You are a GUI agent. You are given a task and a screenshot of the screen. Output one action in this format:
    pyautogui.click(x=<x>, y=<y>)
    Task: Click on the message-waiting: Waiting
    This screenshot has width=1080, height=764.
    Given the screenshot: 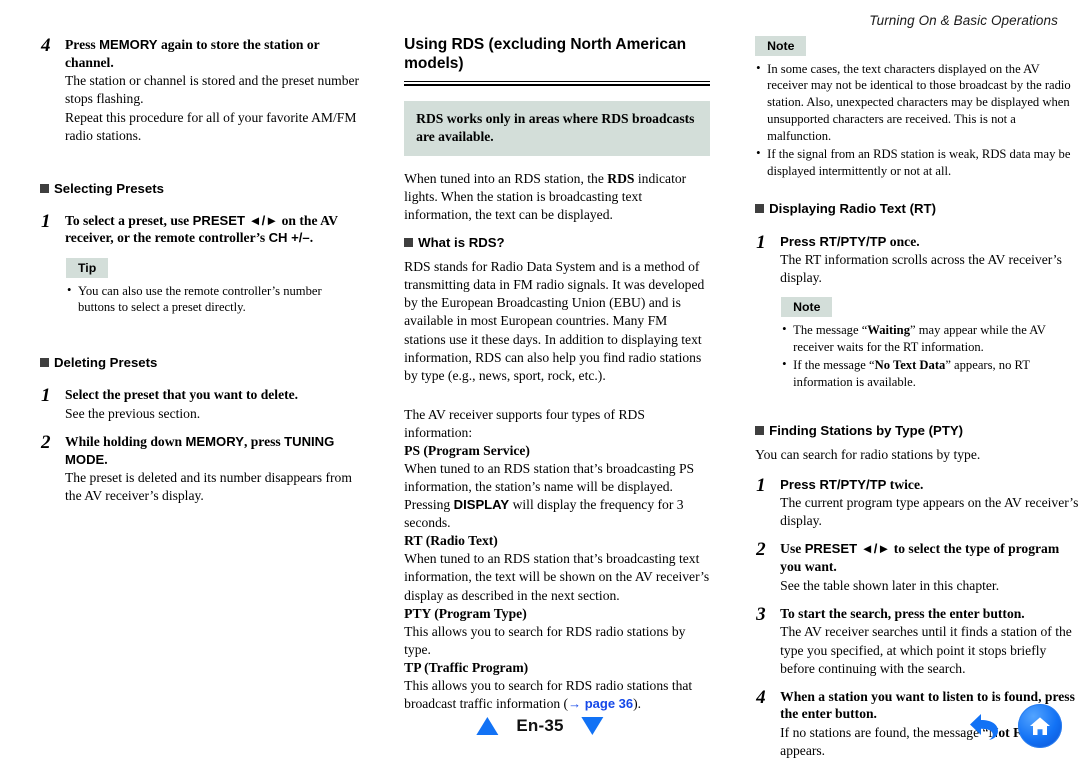 What is the action you would take?
    pyautogui.click(x=888, y=329)
    